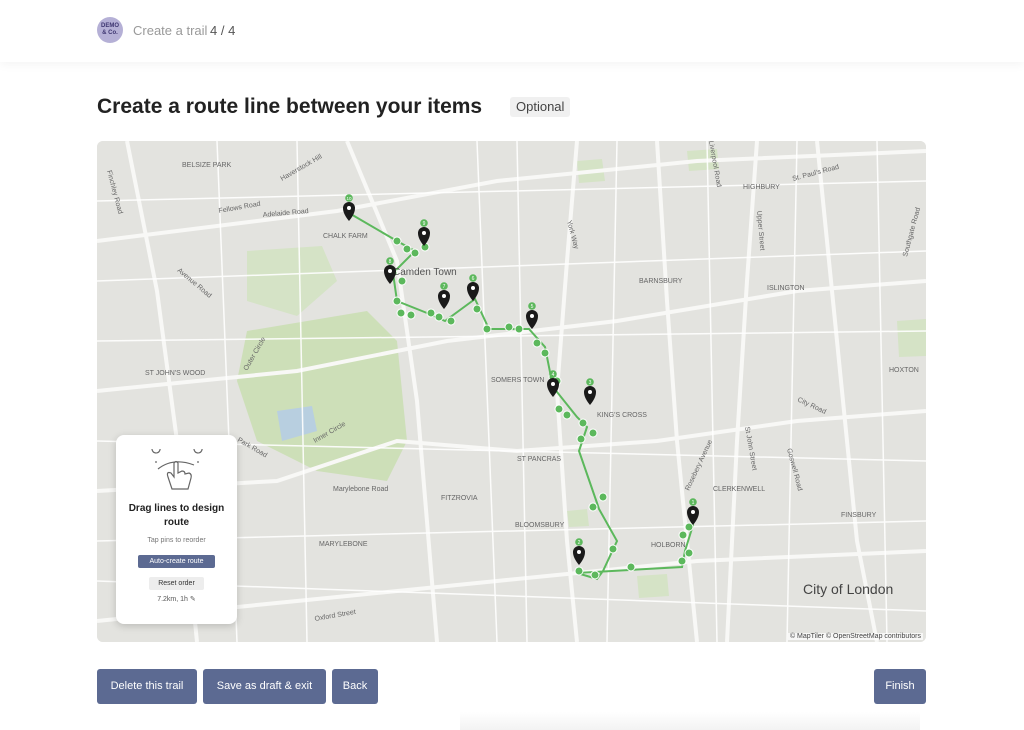 This screenshot has width=1024, height=730. What do you see at coordinates (540, 107) in the screenshot?
I see `optional-badge: Optional` at bounding box center [540, 107].